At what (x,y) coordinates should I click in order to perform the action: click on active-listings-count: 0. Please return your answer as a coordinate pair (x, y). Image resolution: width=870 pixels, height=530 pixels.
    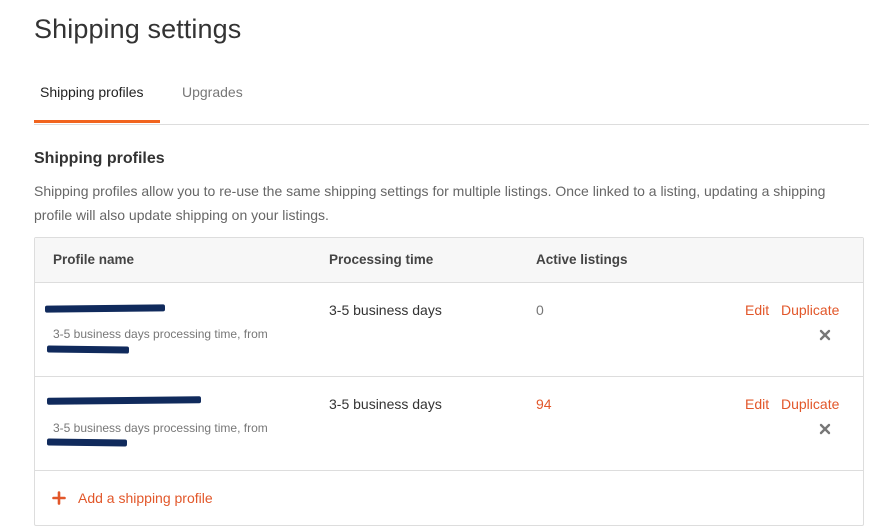
    Looking at the image, I should click on (540, 310).